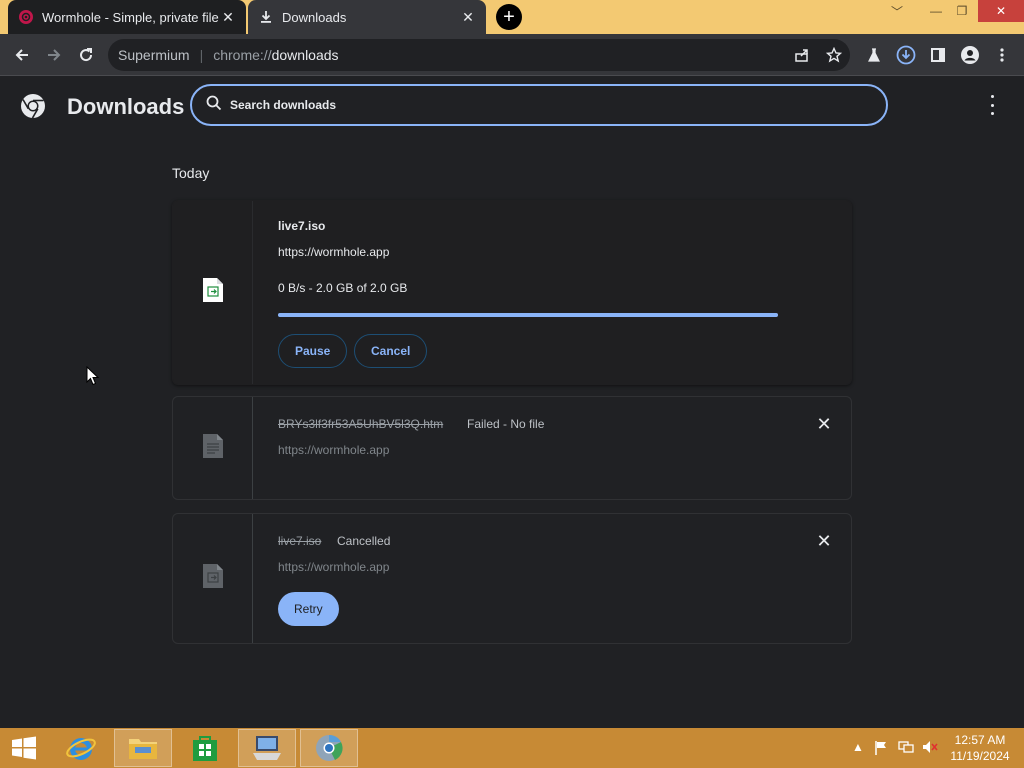  I want to click on clock-time: 12:57 AM, so click(980, 740).